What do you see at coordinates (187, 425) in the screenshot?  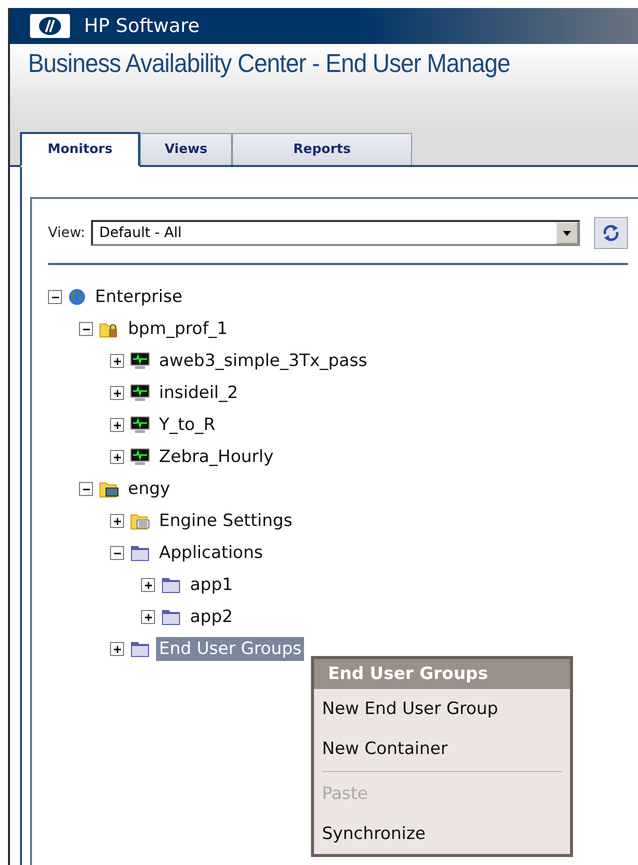 I see `tree-item: Y_to_R` at bounding box center [187, 425].